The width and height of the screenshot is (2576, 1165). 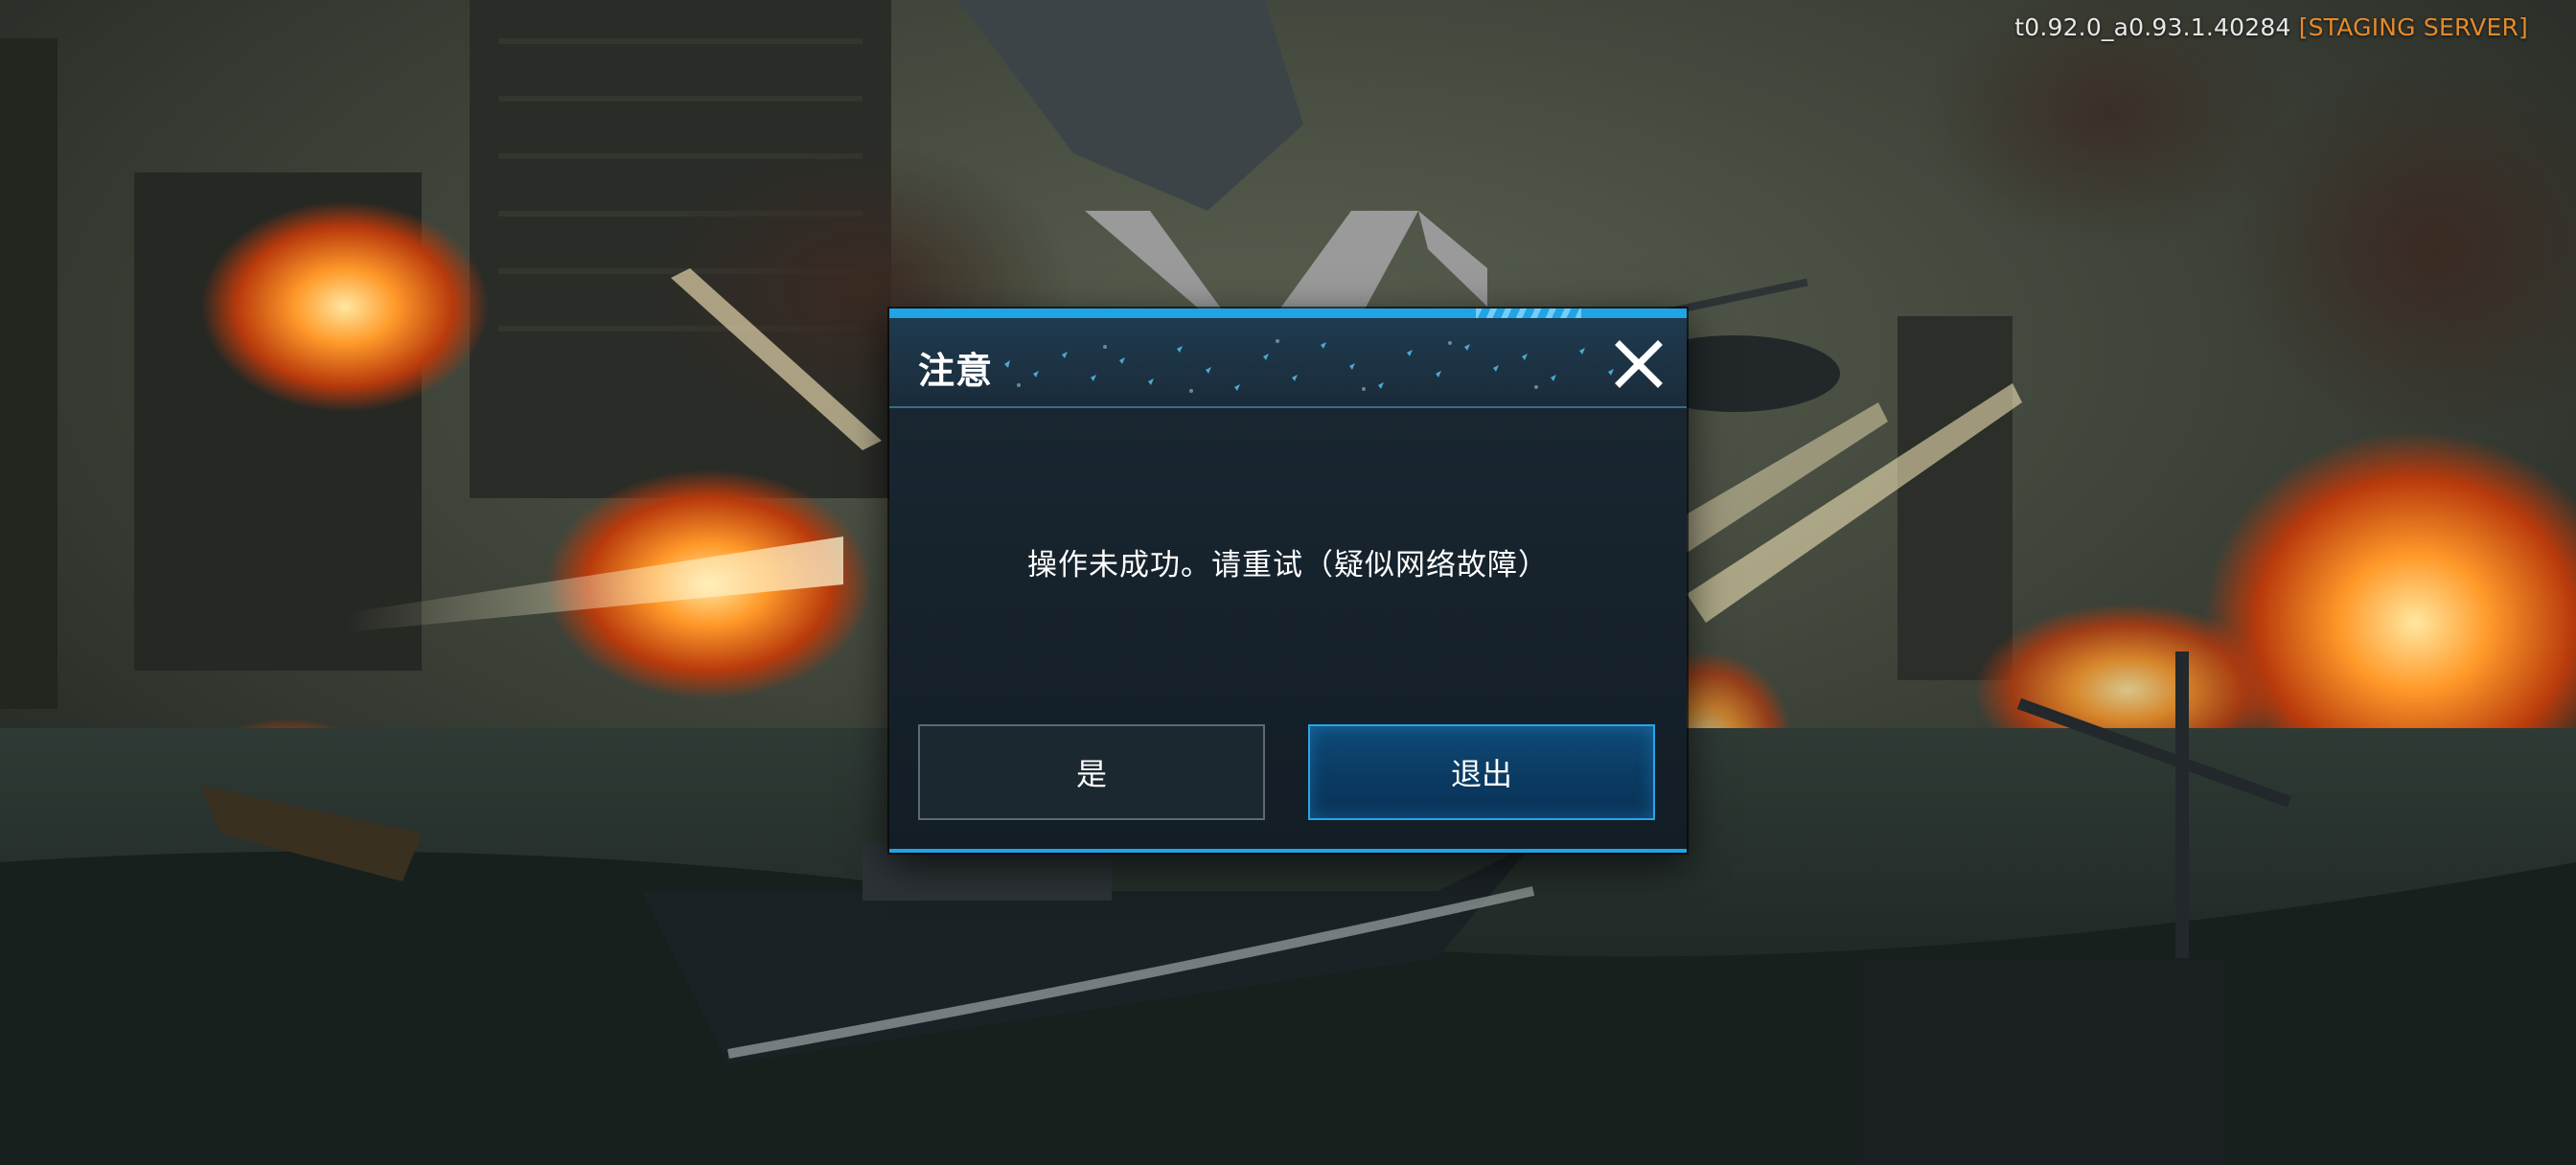 I want to click on dialog-top-stripes, so click(x=1529, y=313).